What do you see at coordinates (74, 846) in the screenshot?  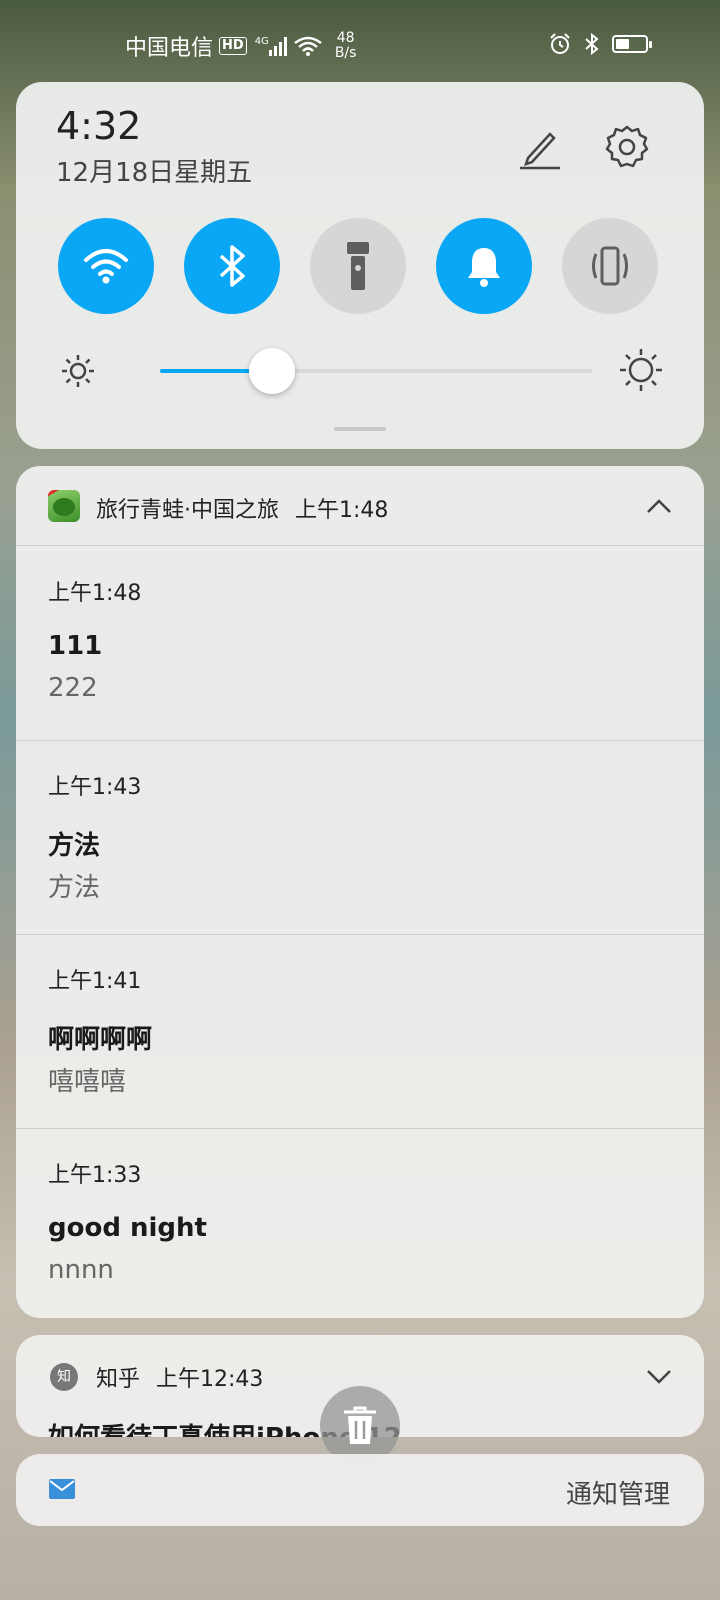 I see `notification-title: 方法` at bounding box center [74, 846].